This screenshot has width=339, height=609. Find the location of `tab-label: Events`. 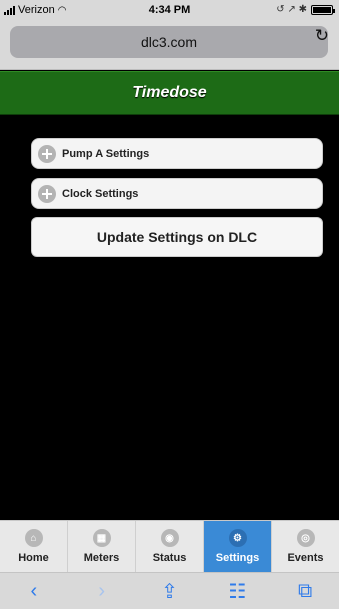

tab-label: Events is located at coordinates (305, 558).